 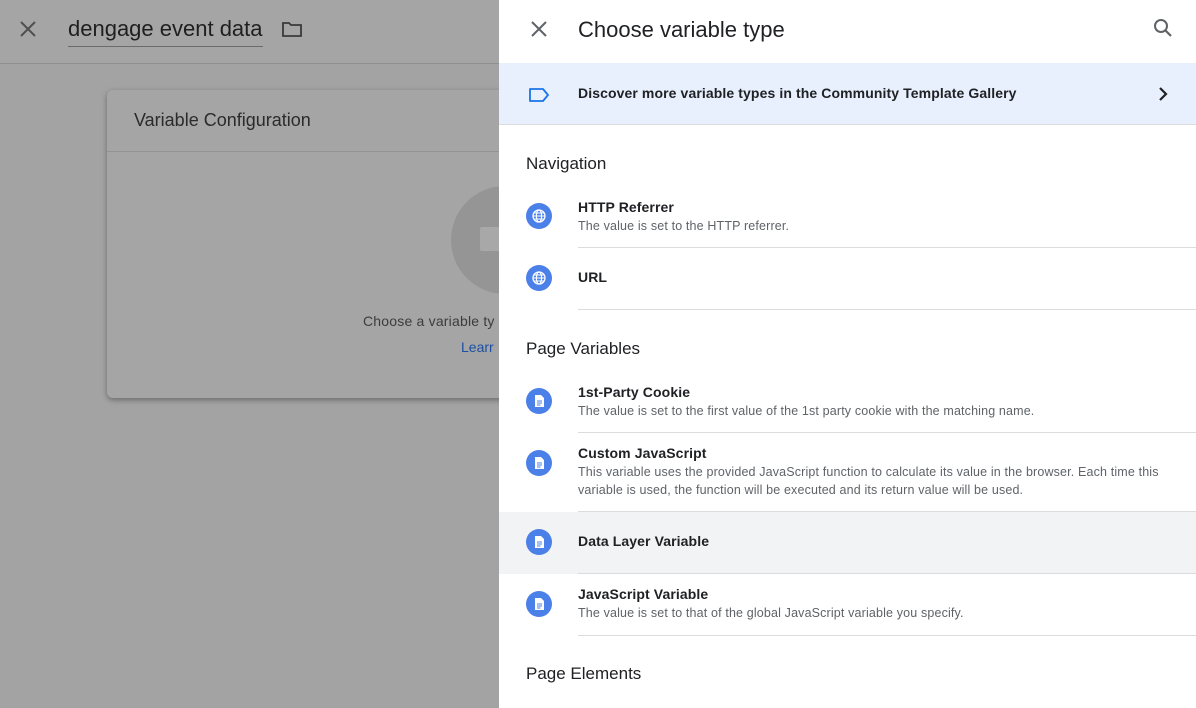 I want to click on section-page-elements: Page Elements, so click(x=584, y=673).